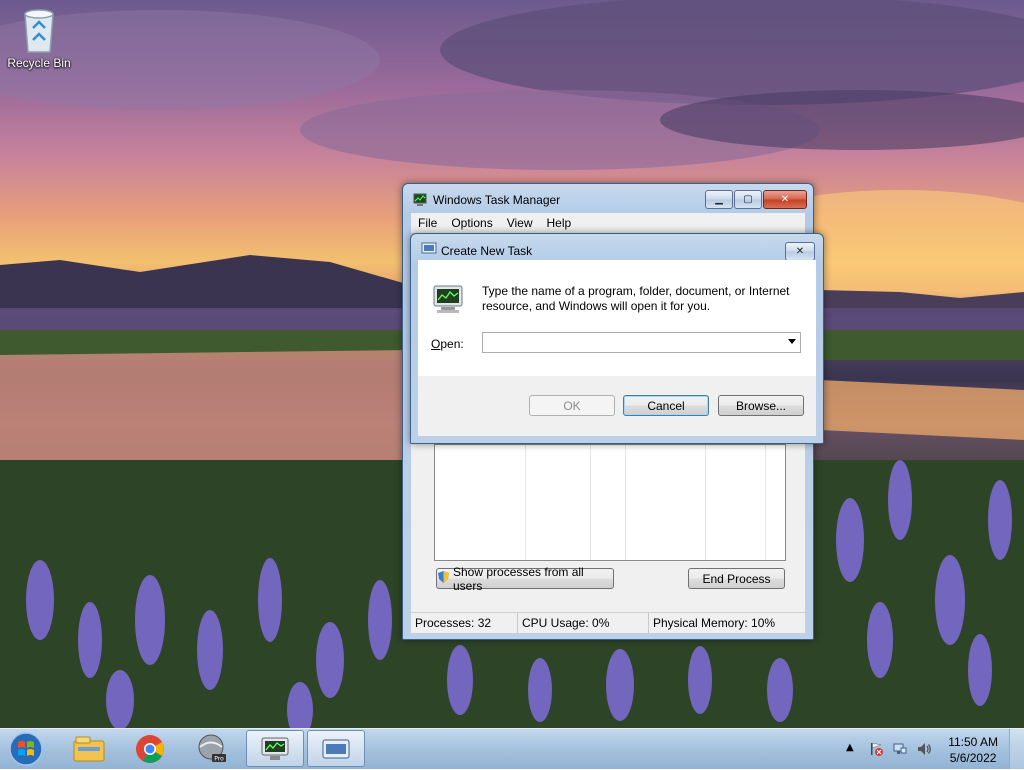 The height and width of the screenshot is (770, 1024). Describe the element at coordinates (487, 251) in the screenshot. I see `dialog-title: Create New Task` at that location.